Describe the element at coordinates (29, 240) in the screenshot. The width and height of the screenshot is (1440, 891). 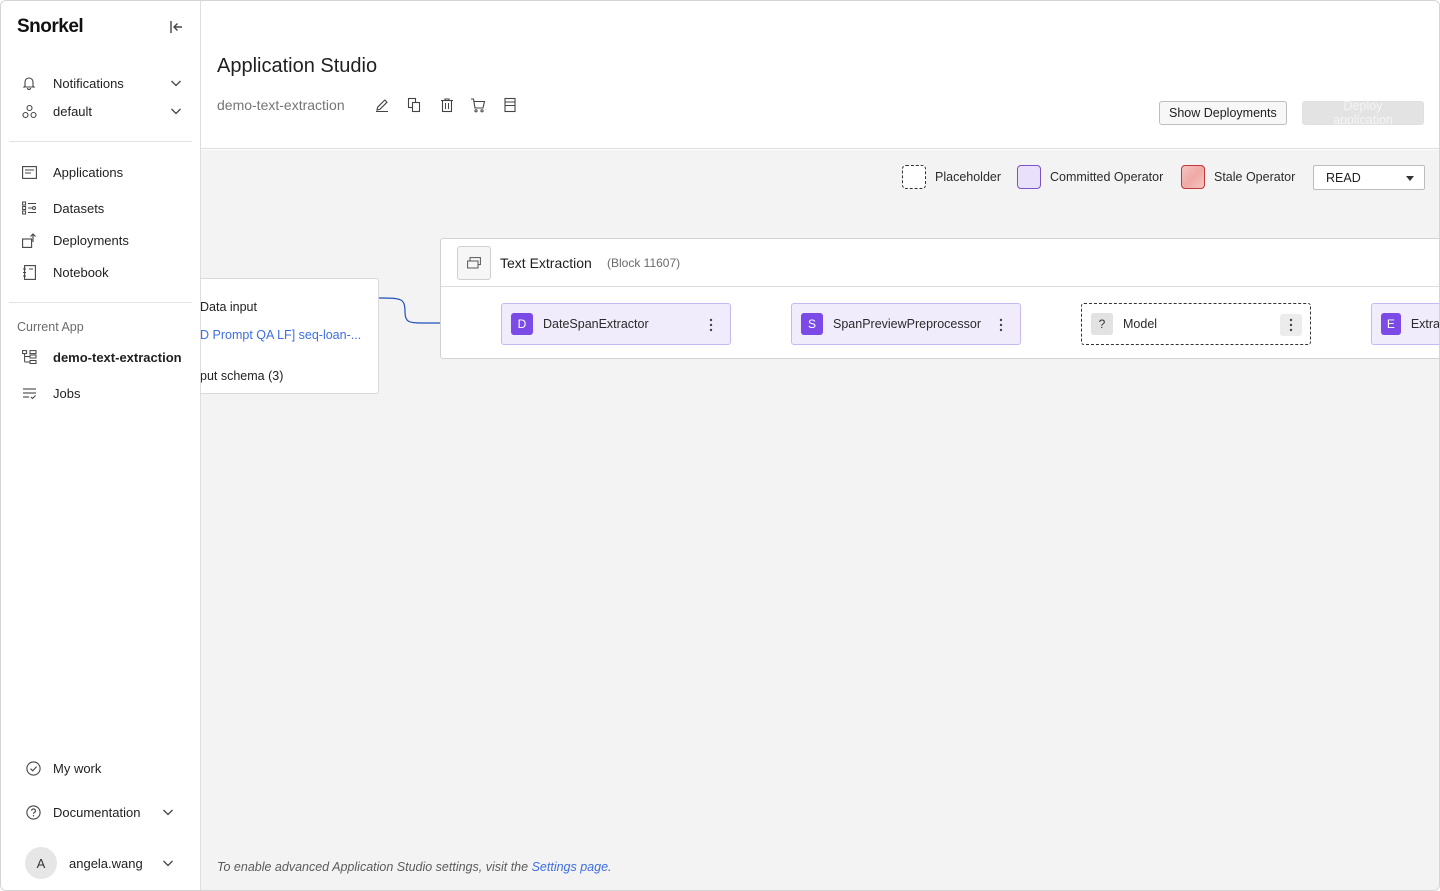
I see `deployments-icon` at that location.